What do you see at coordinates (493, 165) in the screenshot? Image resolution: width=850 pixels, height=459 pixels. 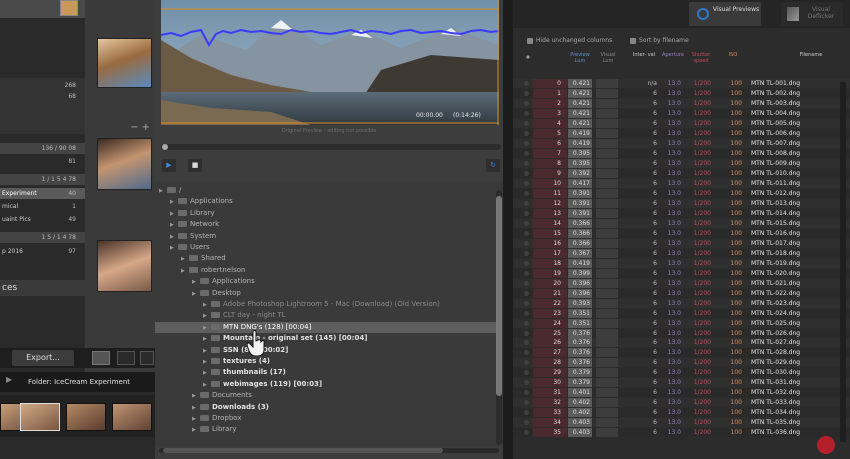 I see `refresh-button: ↻` at bounding box center [493, 165].